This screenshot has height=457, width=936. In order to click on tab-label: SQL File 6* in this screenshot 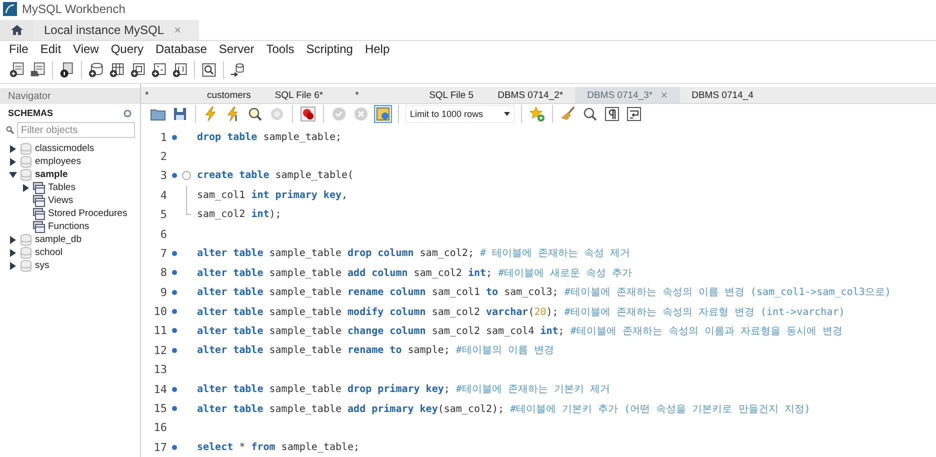, I will do `click(299, 95)`.